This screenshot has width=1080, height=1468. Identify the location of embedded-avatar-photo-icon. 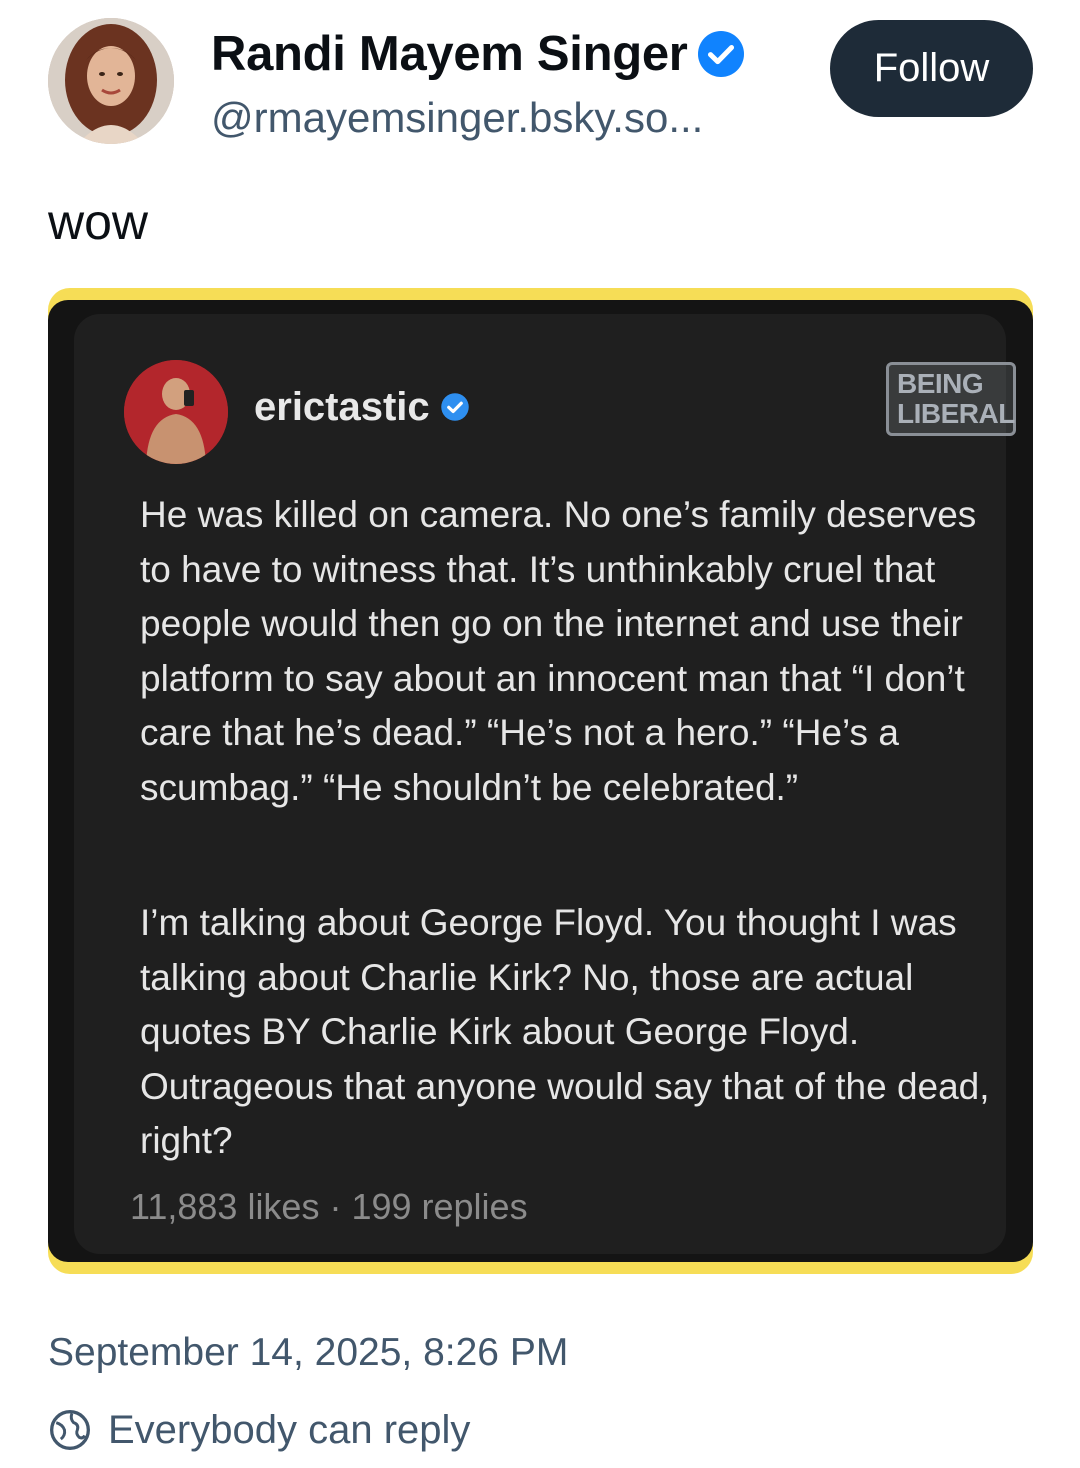
(176, 412).